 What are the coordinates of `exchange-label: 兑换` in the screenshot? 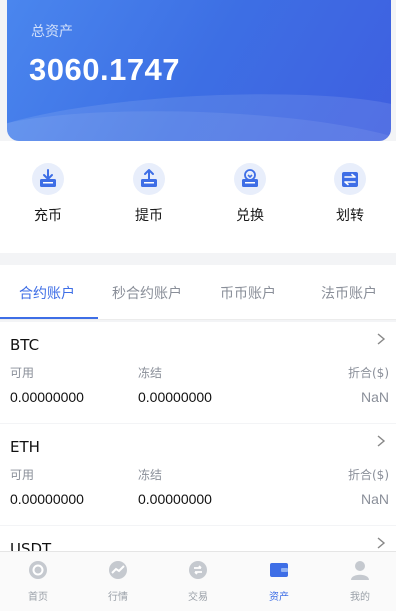 It's located at (250, 216).